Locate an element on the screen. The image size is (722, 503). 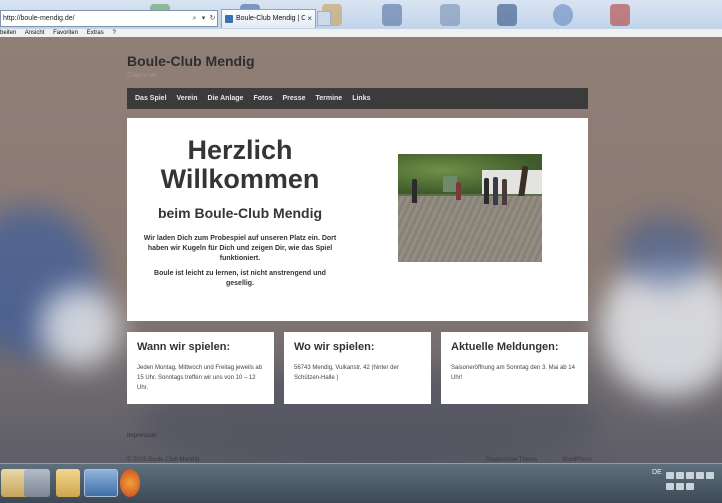
welcome-heading: Herzlich Willkommen is located at coordinates (240, 165).